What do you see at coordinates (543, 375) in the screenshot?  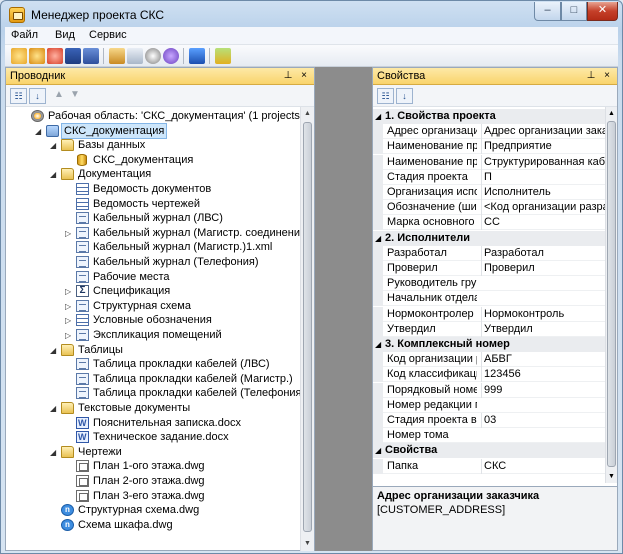 I see `property-value: 123456` at bounding box center [543, 375].